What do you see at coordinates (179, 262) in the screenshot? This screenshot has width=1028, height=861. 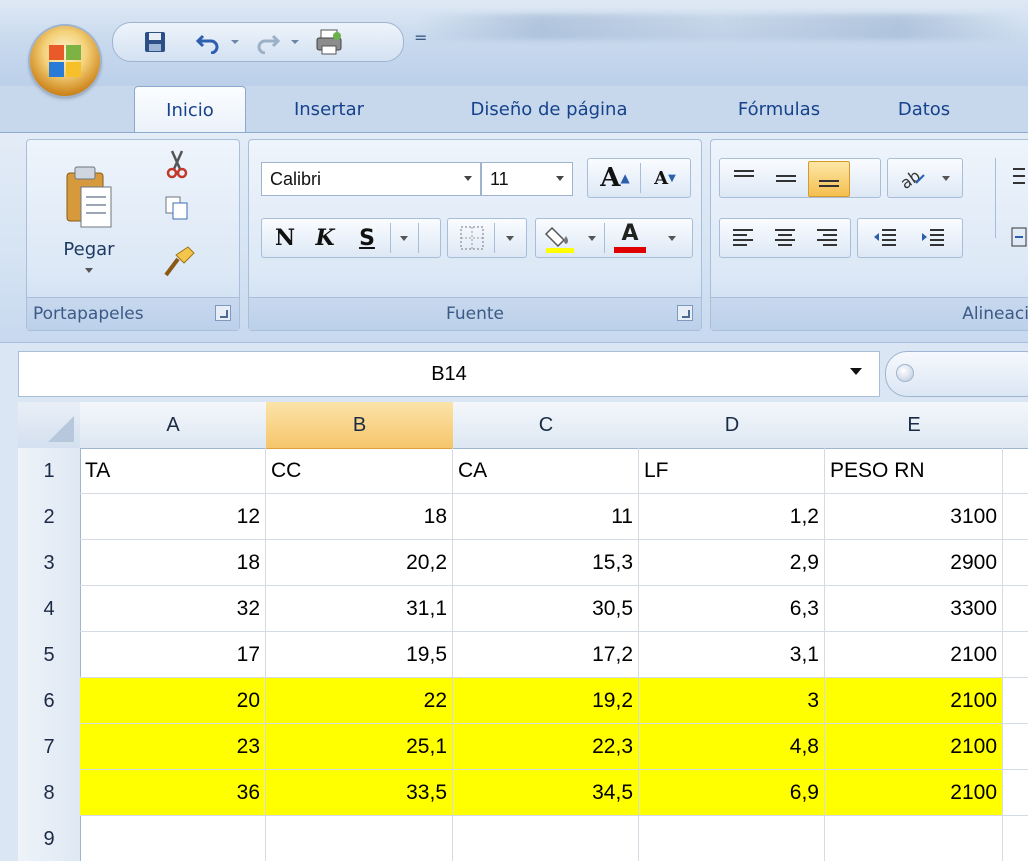 I see `format-painter-icon` at bounding box center [179, 262].